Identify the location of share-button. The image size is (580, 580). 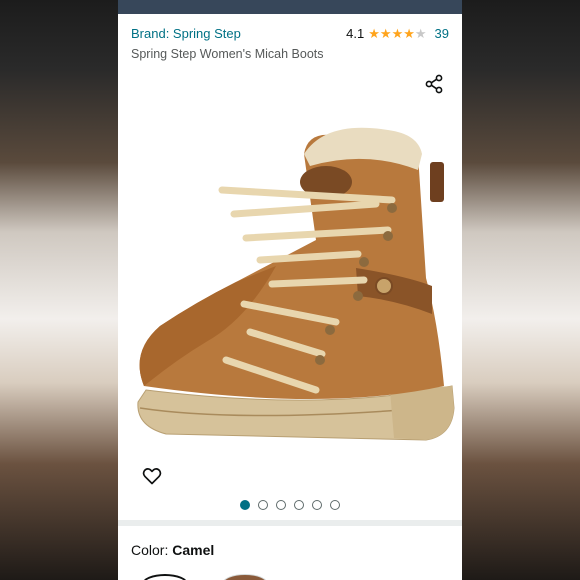
(434, 84).